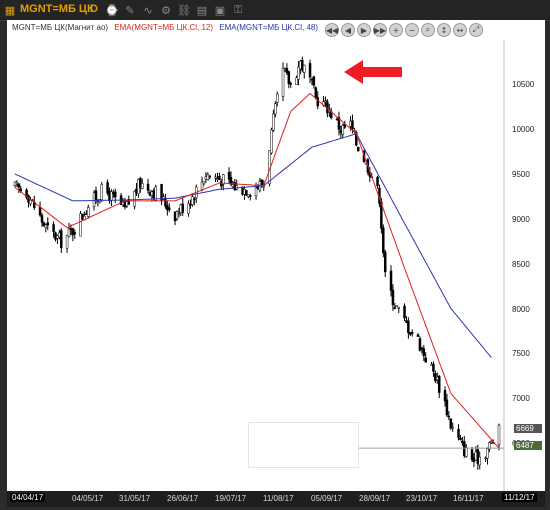 This screenshot has height=510, width=550. I want to click on x-tick-label: 04/04/17, so click(28, 497).